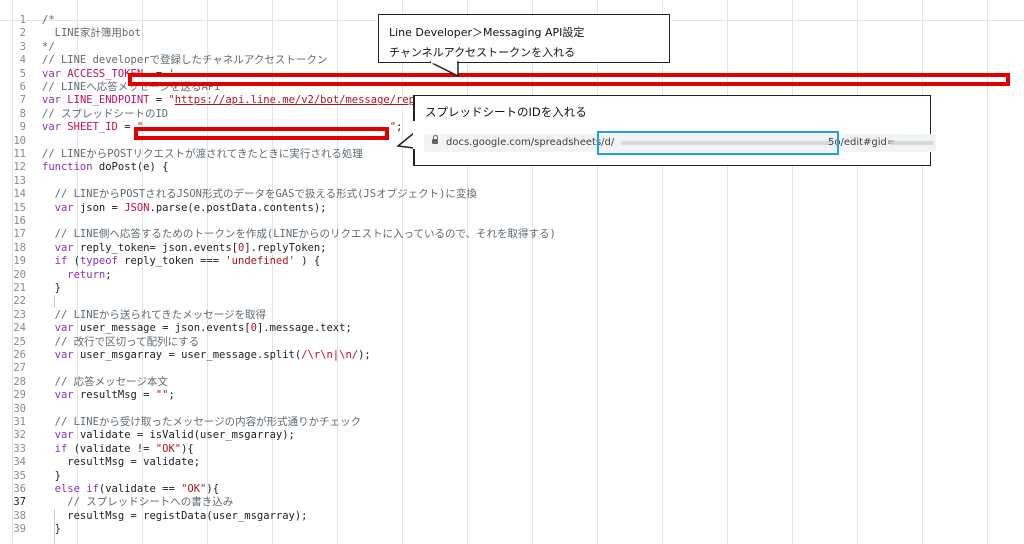 The height and width of the screenshot is (544, 1024). Describe the element at coordinates (435, 139) in the screenshot. I see `lock-icon` at that location.